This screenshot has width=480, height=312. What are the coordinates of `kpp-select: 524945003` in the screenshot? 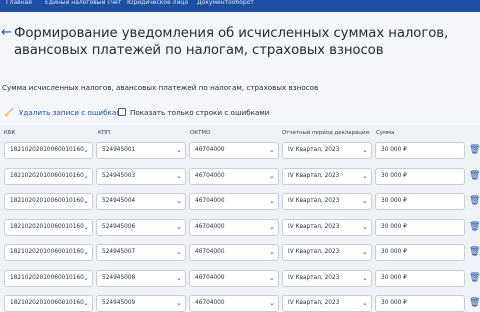 It's located at (141, 176).